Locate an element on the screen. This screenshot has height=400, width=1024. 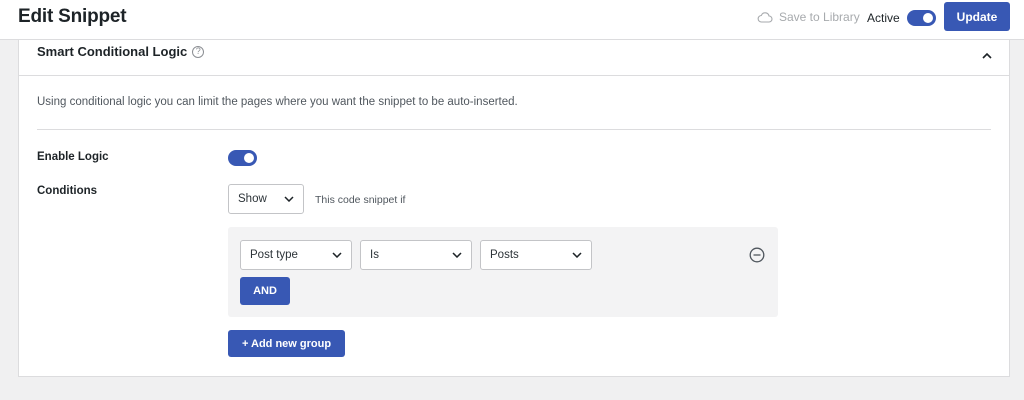
panel-header: Smart Conditional Logic ? is located at coordinates (514, 58).